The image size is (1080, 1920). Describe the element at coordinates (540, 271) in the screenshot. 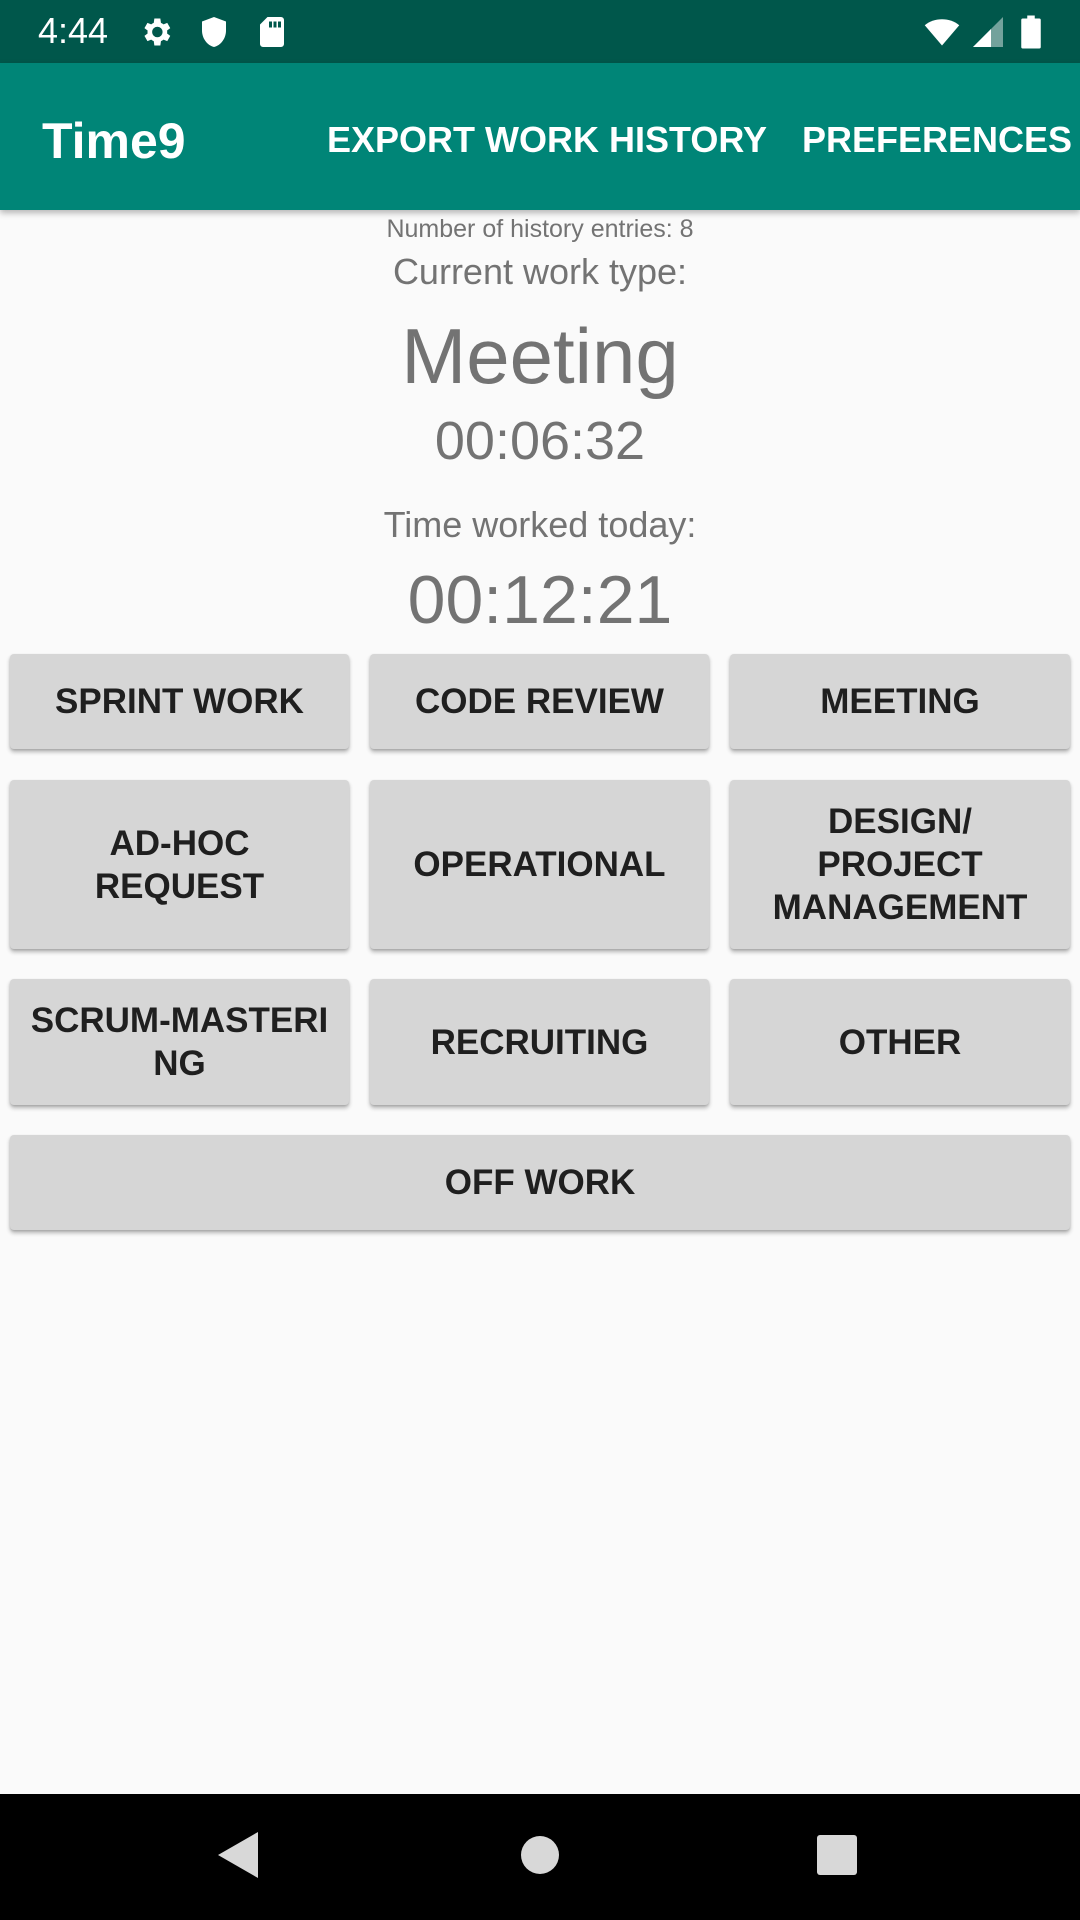

I see `current-work-type-label: Current work type:` at that location.